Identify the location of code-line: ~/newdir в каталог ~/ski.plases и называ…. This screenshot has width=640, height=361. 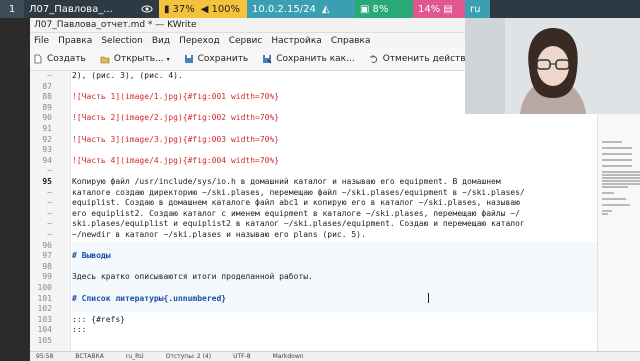
(219, 234).